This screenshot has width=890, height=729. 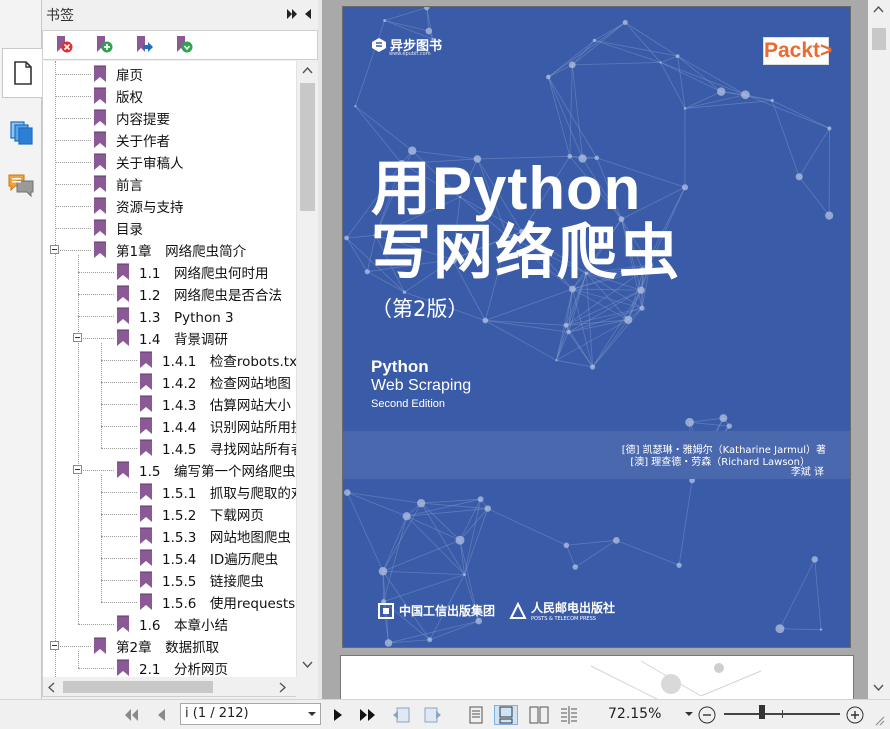 I want to click on continuous-facing-view-button, so click(x=569, y=715).